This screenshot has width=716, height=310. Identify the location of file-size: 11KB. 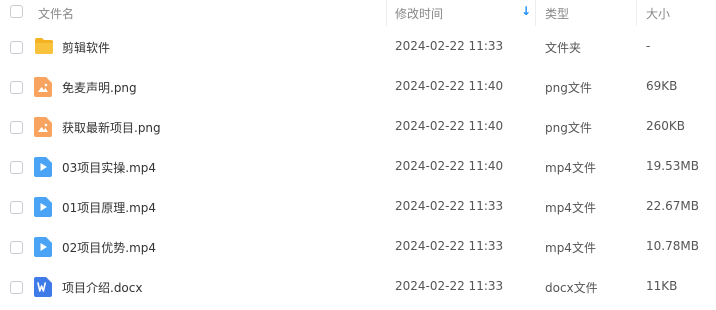
(662, 286).